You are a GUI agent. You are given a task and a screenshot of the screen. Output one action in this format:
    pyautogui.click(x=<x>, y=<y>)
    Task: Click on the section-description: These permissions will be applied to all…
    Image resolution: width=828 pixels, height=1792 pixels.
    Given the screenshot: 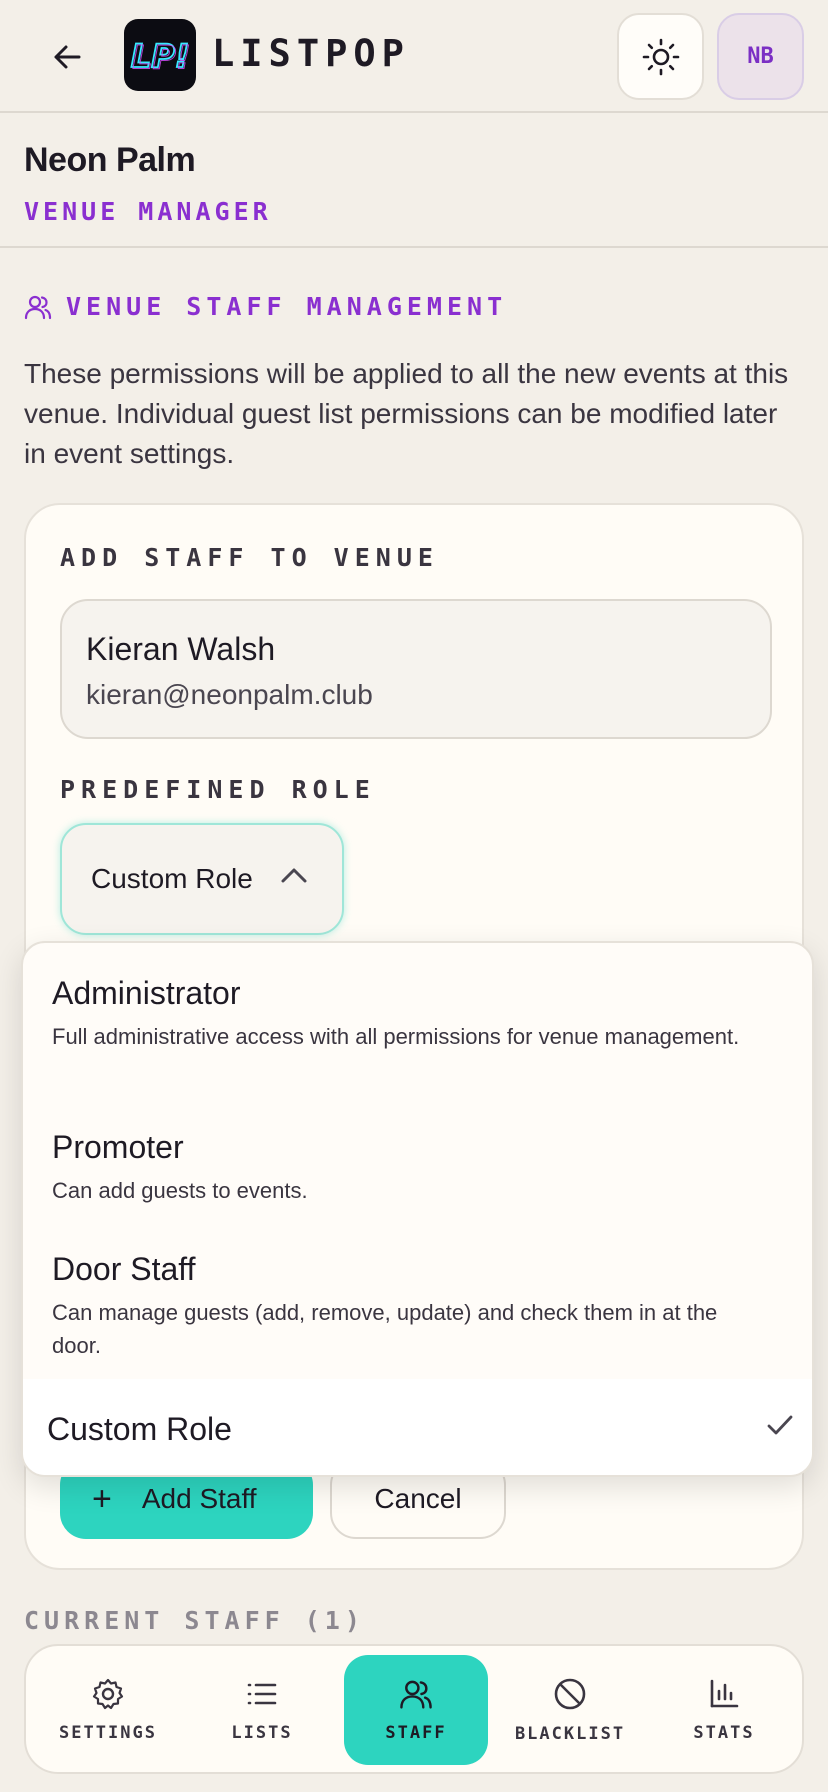 What is the action you would take?
    pyautogui.click(x=406, y=413)
    